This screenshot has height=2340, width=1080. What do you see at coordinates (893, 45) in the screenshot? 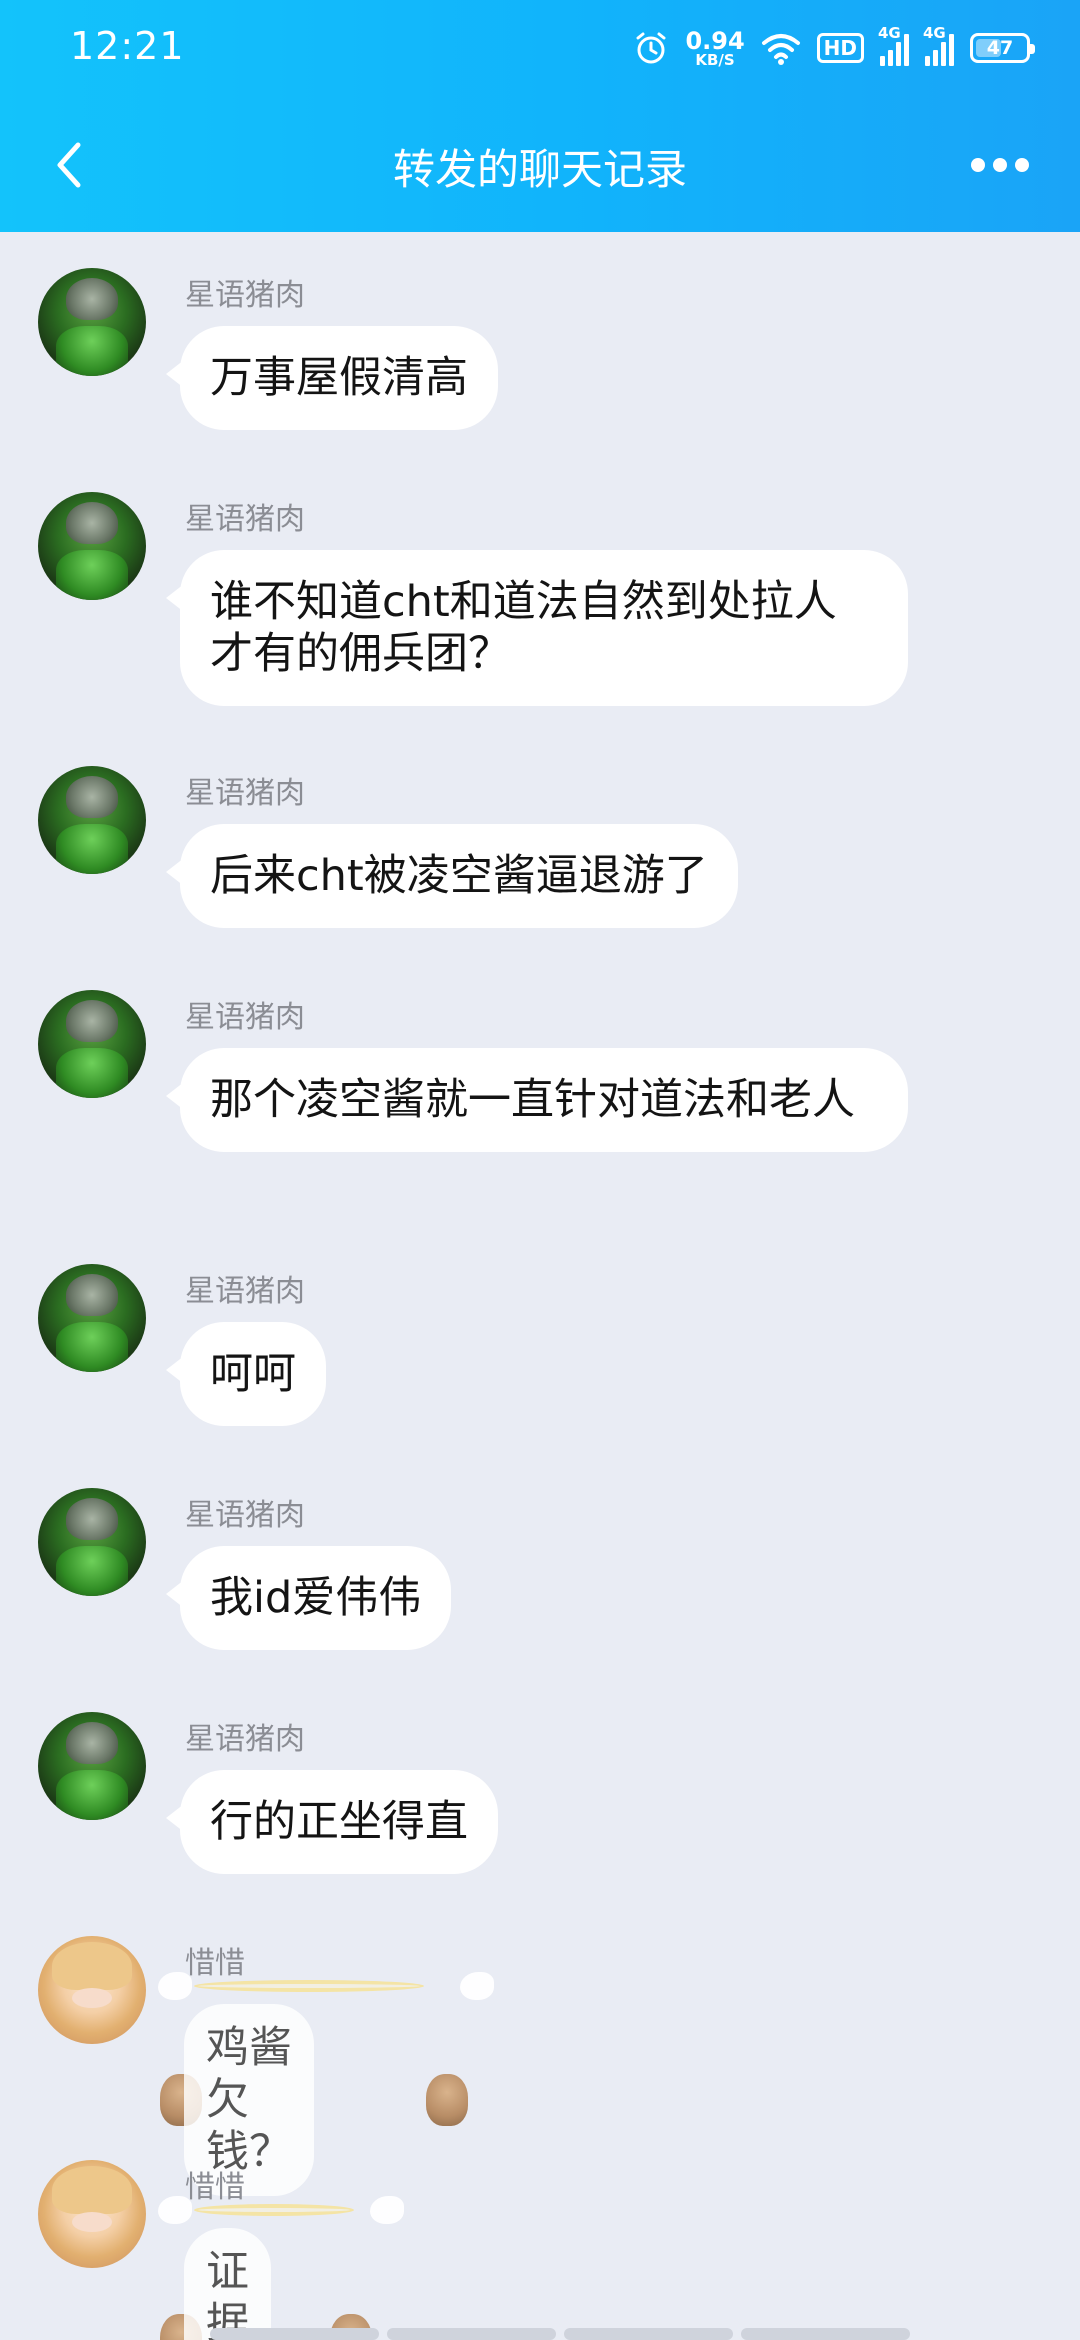
I see `signal-sim1-icon: 4G` at bounding box center [893, 45].